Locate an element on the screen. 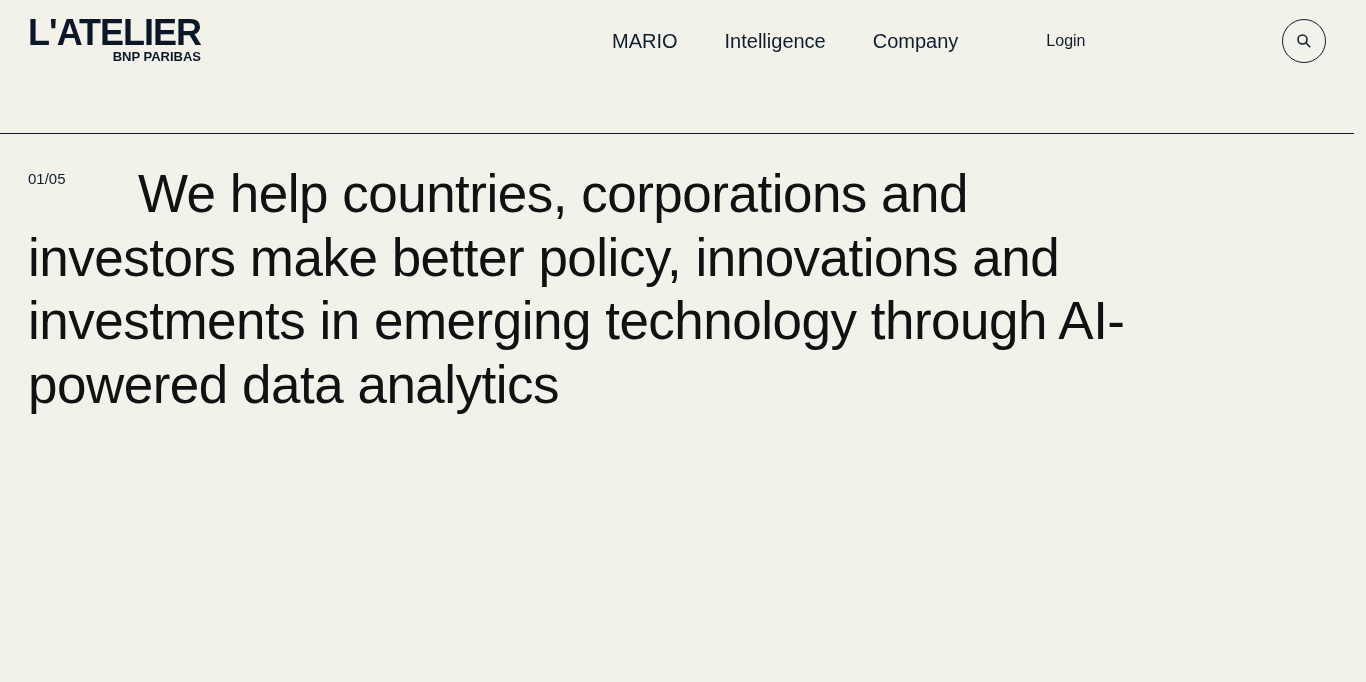  headline-line: powered data analytics is located at coordinates (294, 384).